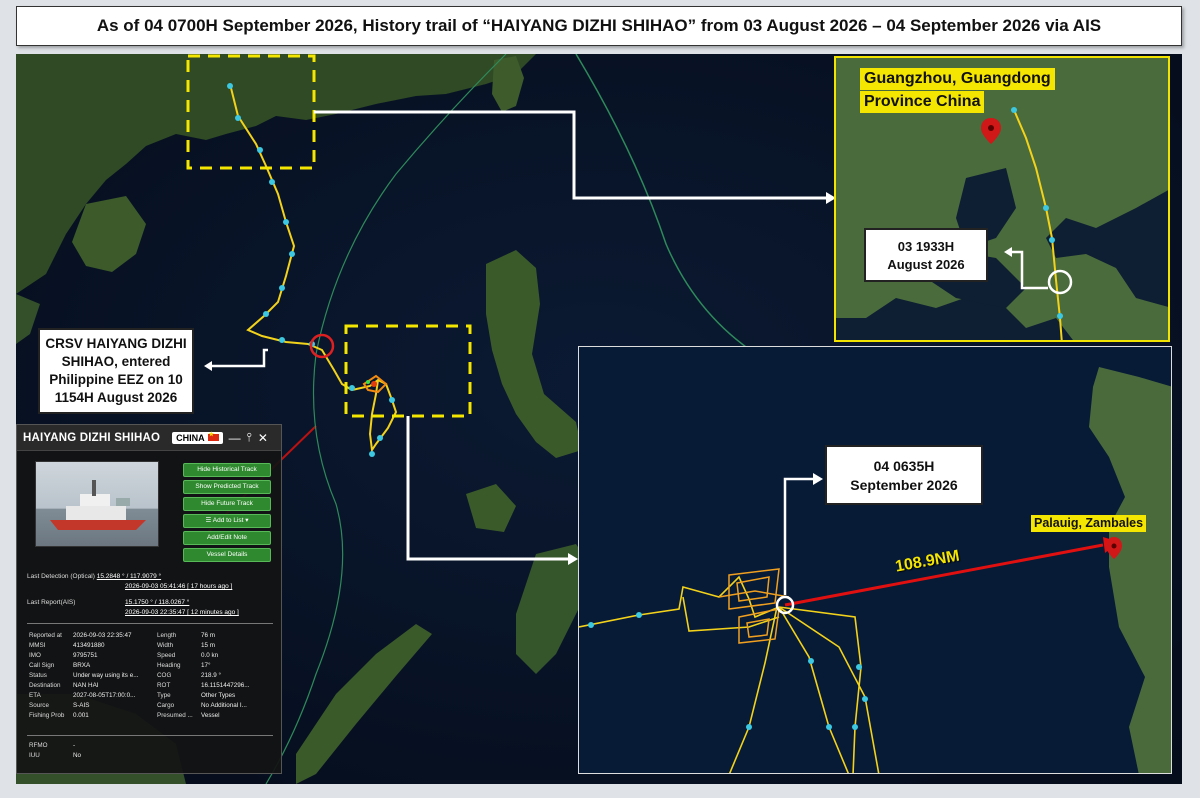 Image resolution: width=1200 pixels, height=798 pixels. I want to click on table-row: Reported at 2026-09-03 22:35:47 Length 76 m, so click(152, 636).